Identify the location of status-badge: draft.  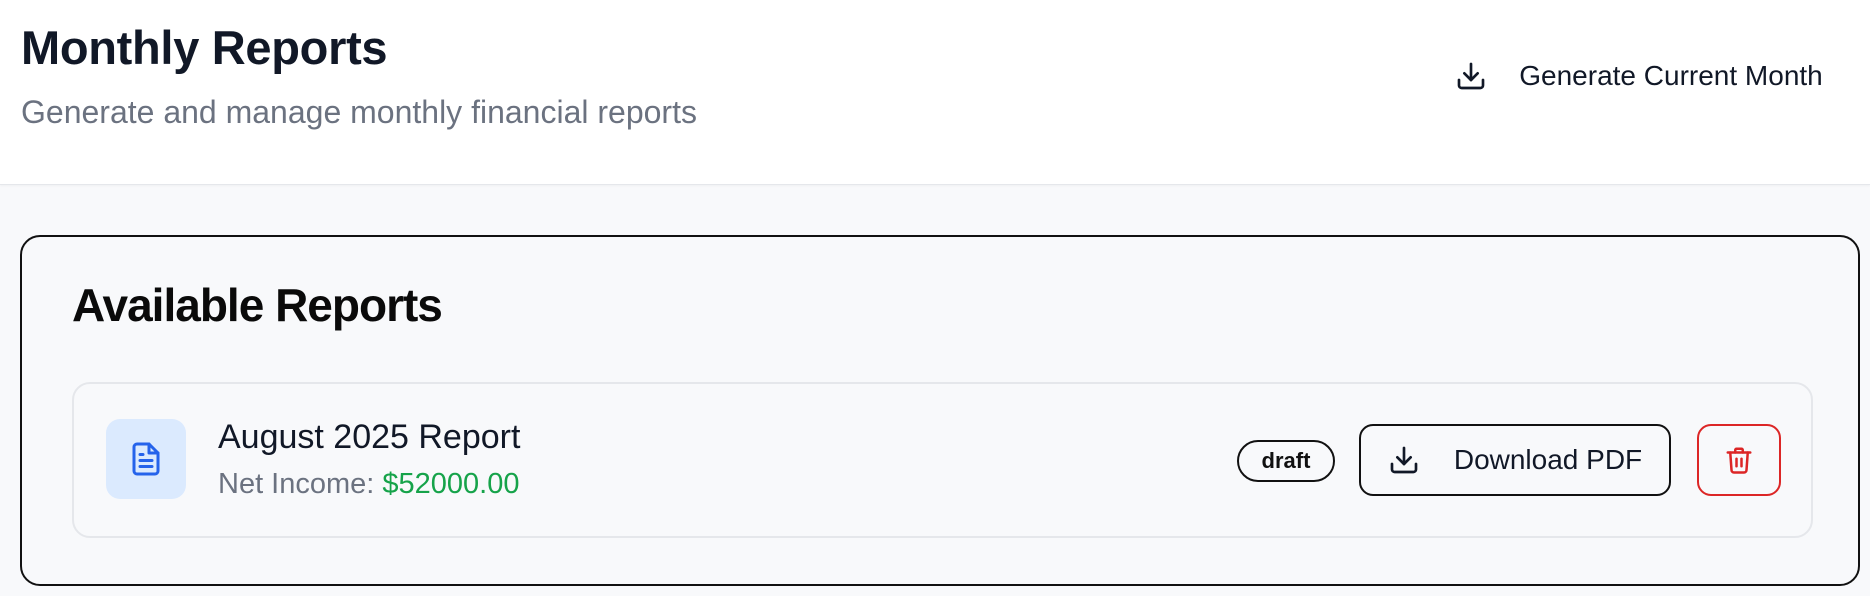
(1286, 461).